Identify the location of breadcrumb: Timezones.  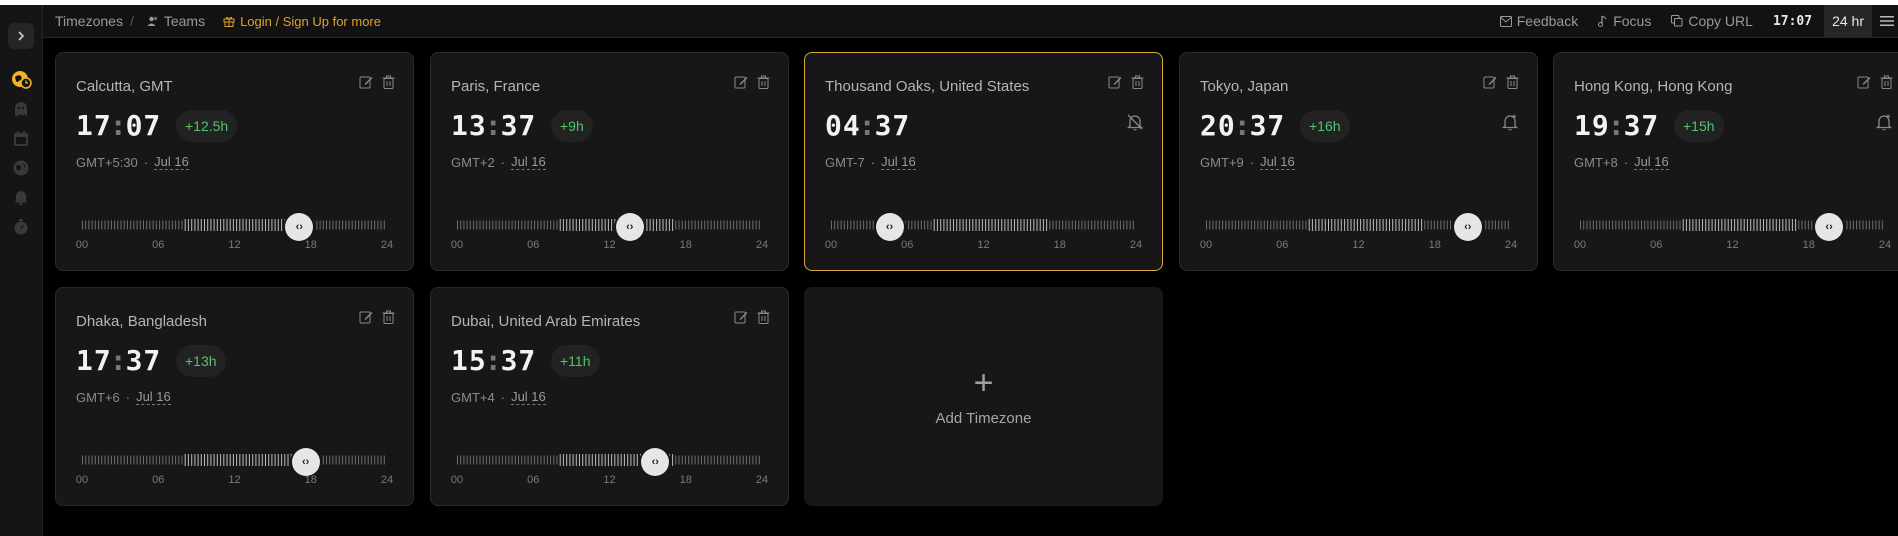
(89, 21).